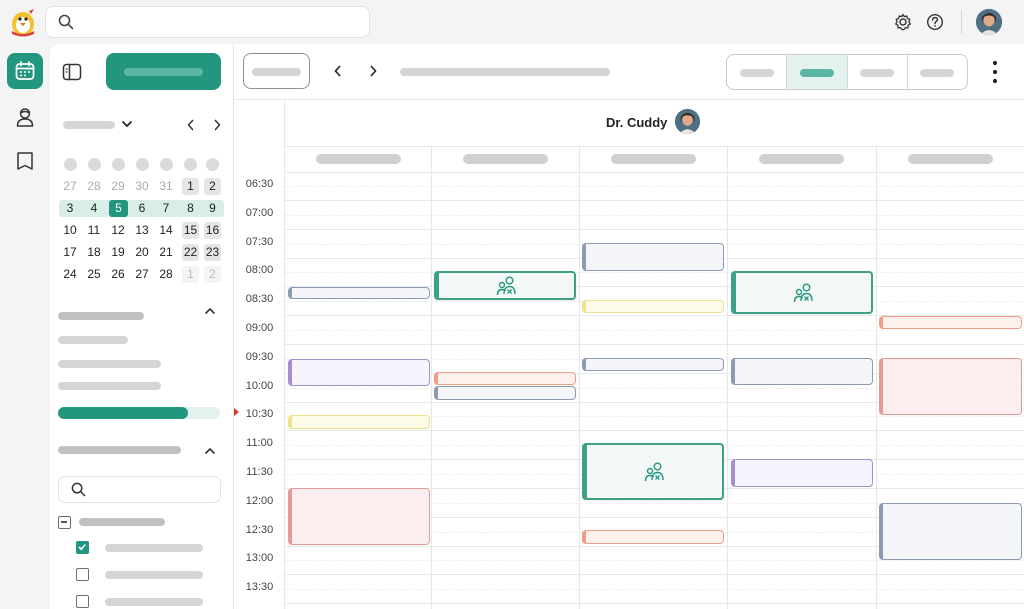  What do you see at coordinates (118, 208) in the screenshot?
I see `calendar-day: 5` at bounding box center [118, 208].